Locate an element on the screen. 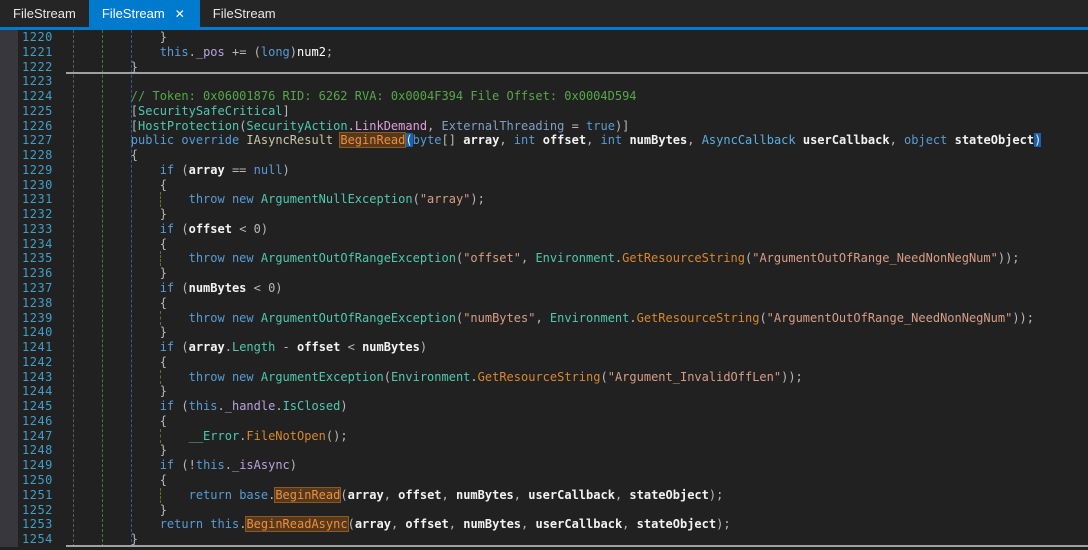 This screenshot has height=550, width=1088. line-number: 1245 is located at coordinates (37, 406).